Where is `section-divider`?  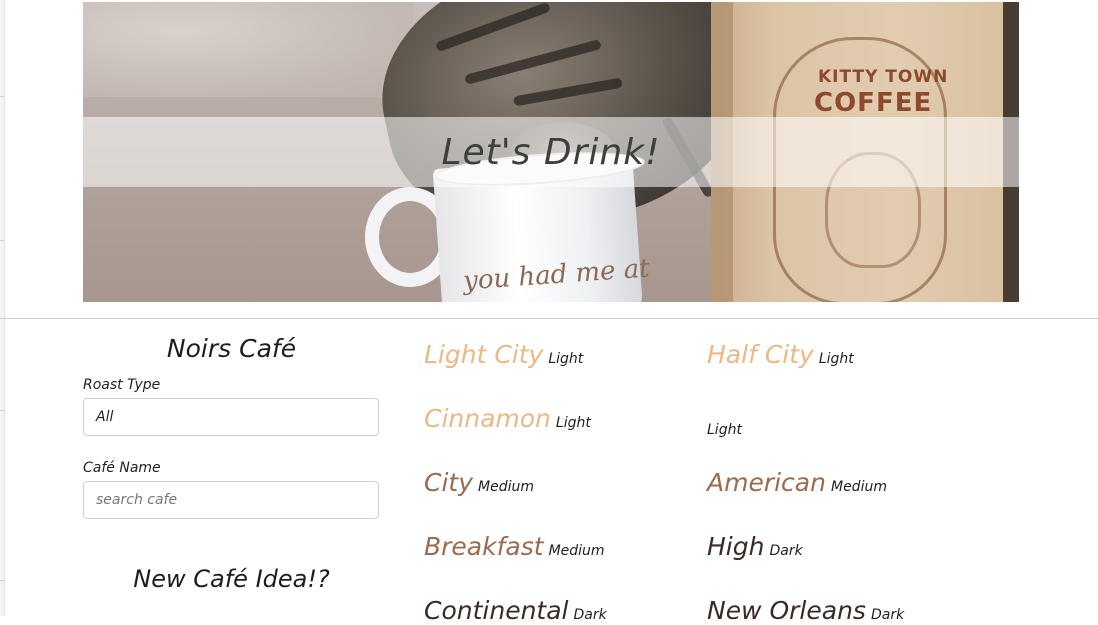
section-divider is located at coordinates (549, 318).